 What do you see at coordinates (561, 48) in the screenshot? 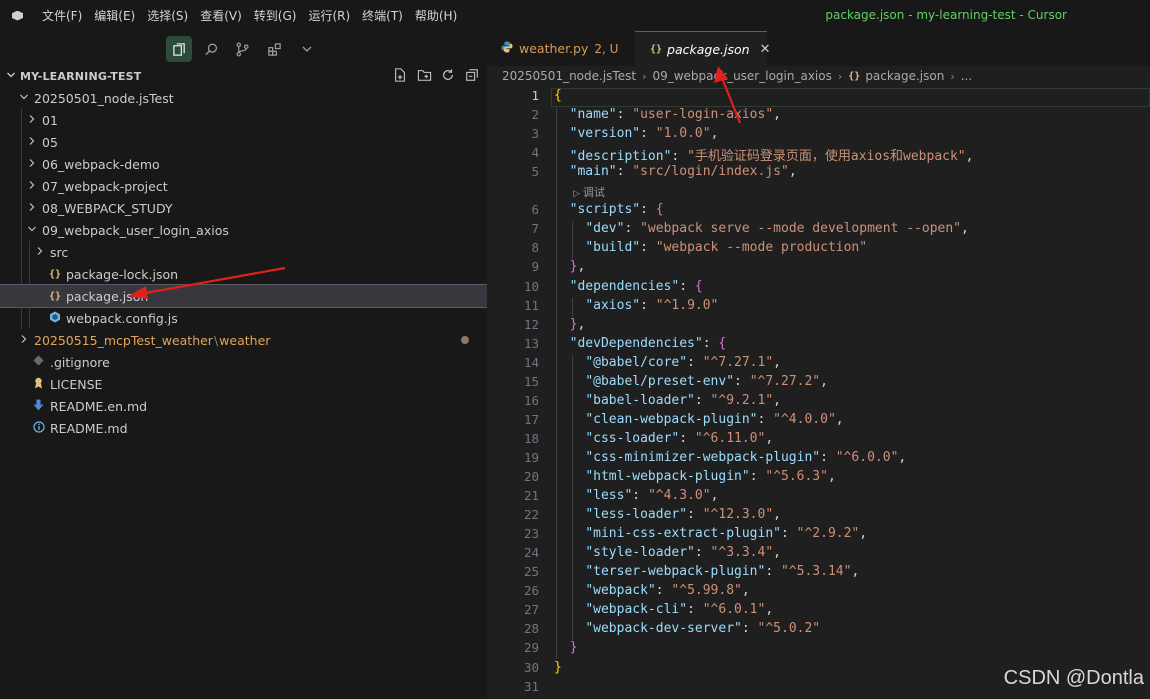
I see `tab-weather-py: weather.py 2, U` at bounding box center [561, 48].